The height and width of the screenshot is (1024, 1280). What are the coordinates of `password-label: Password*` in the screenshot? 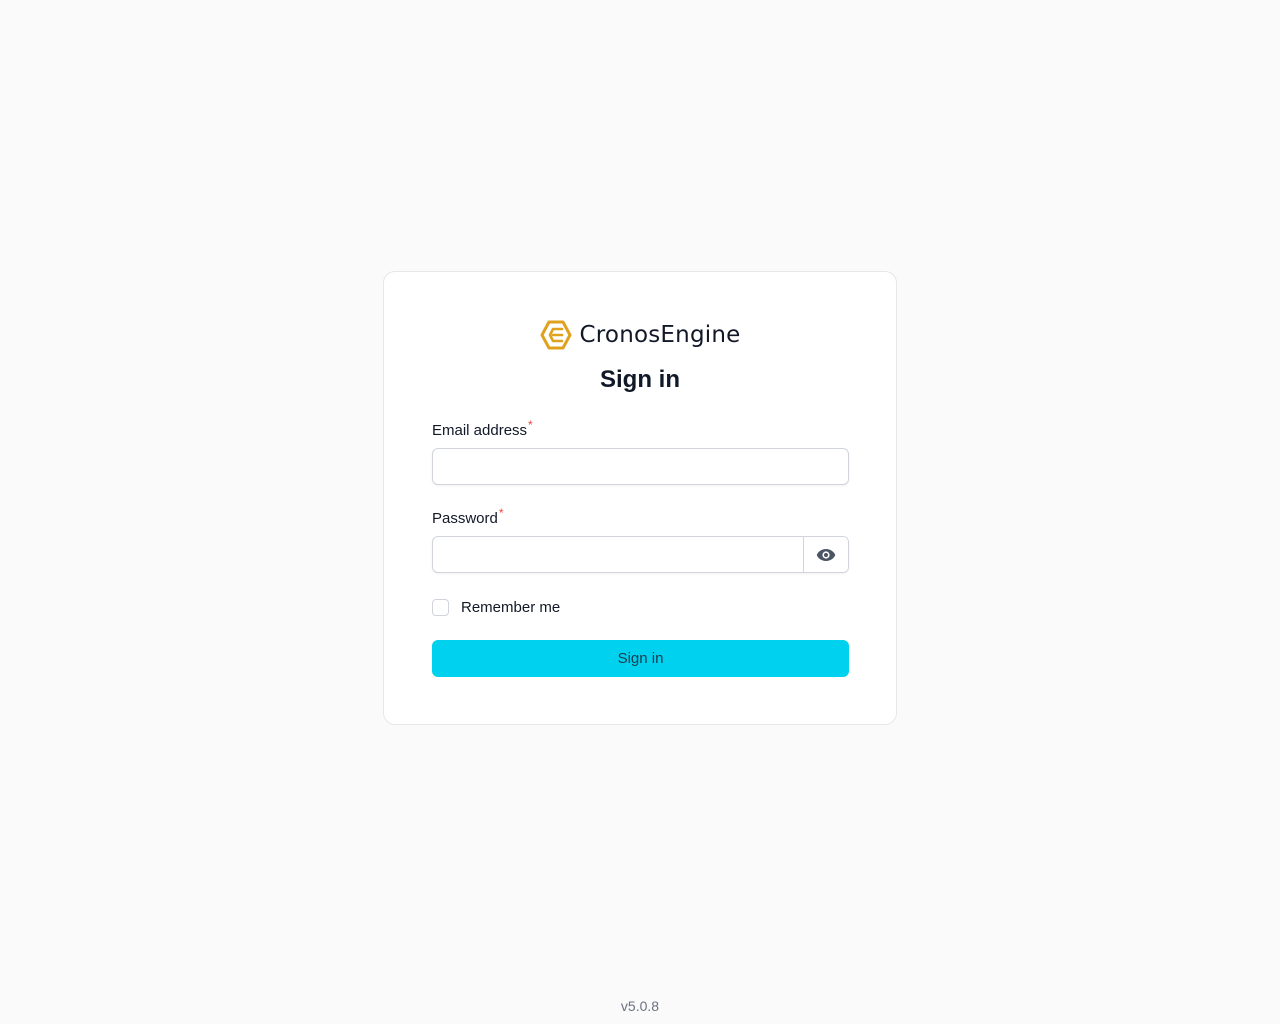 It's located at (468, 516).